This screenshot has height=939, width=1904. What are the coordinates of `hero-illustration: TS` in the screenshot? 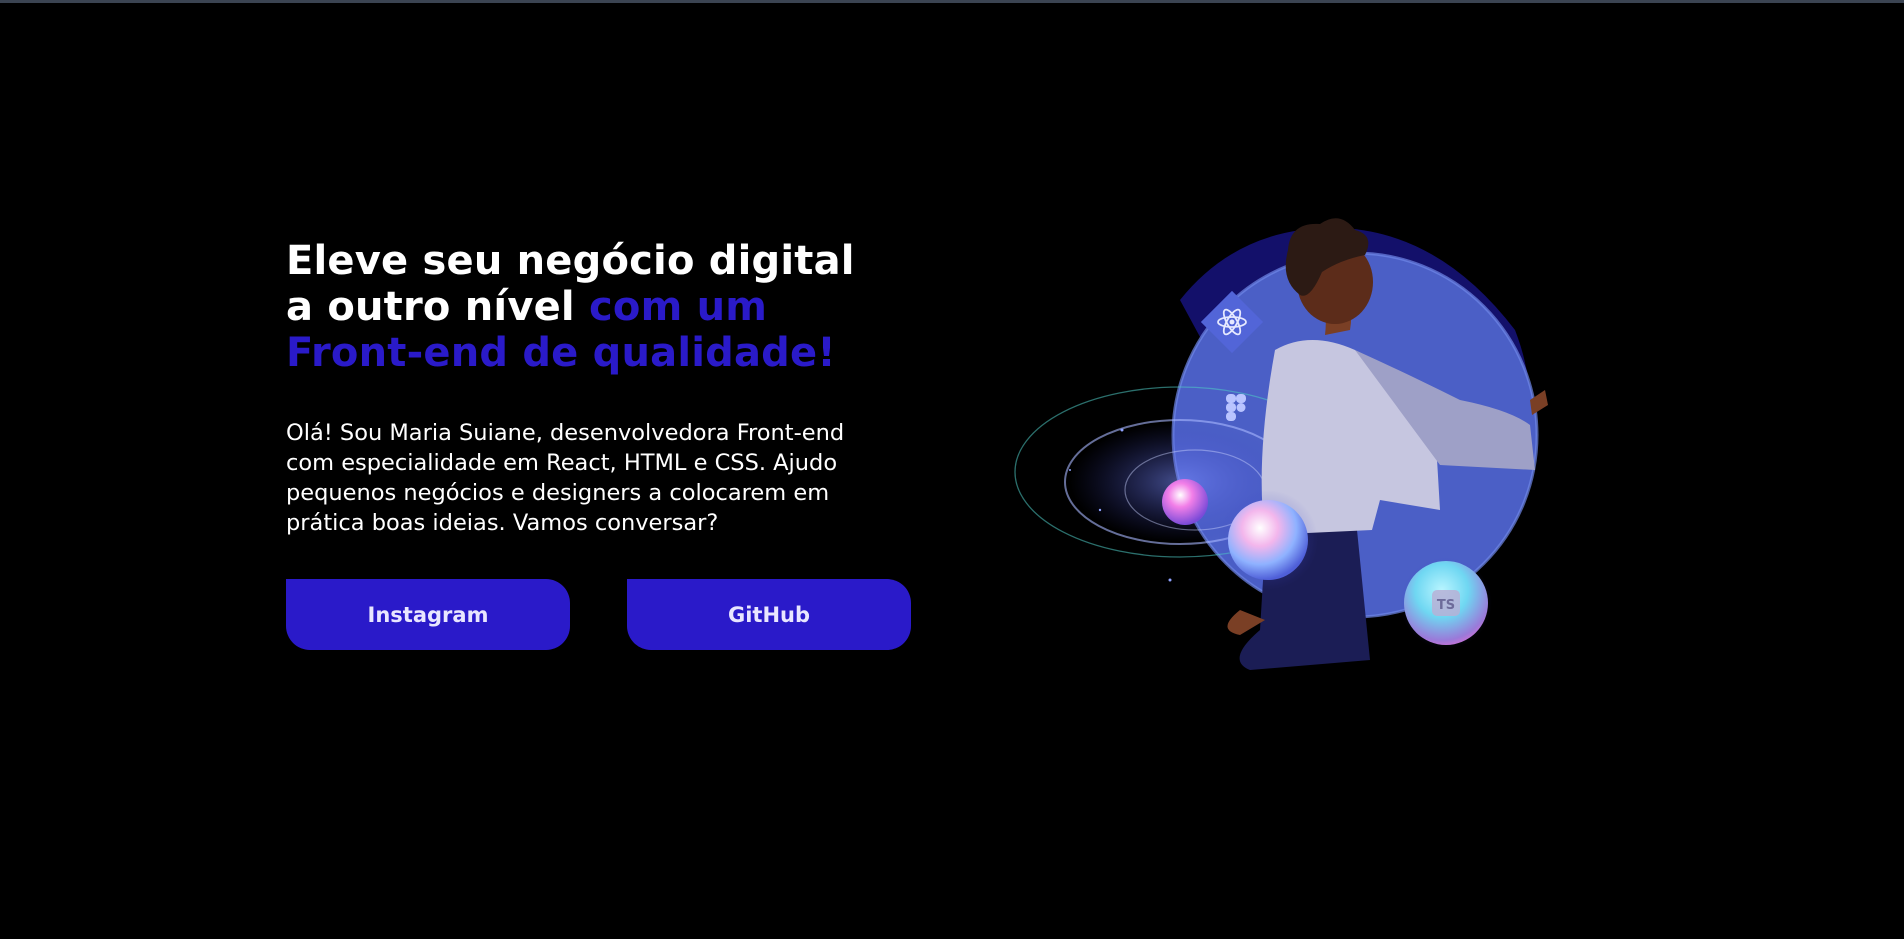 It's located at (1290, 445).